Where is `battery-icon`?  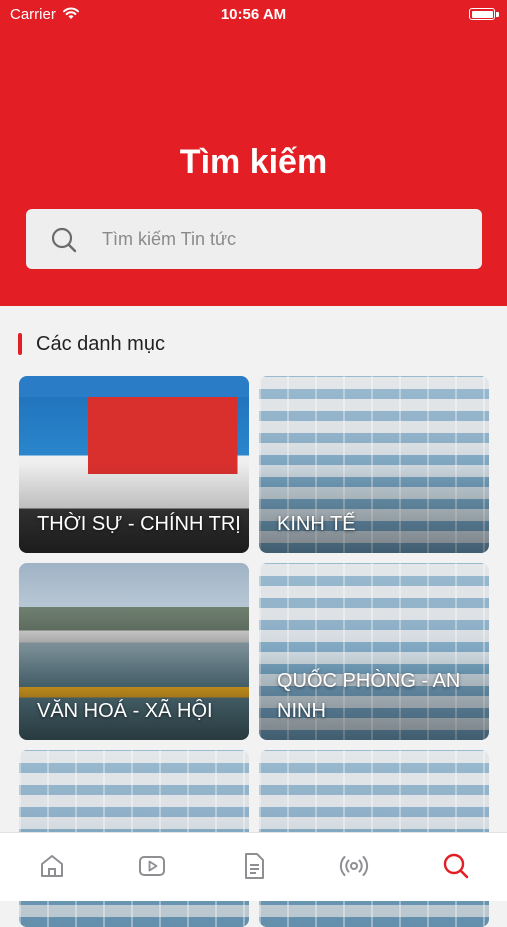
battery-icon is located at coordinates (482, 14).